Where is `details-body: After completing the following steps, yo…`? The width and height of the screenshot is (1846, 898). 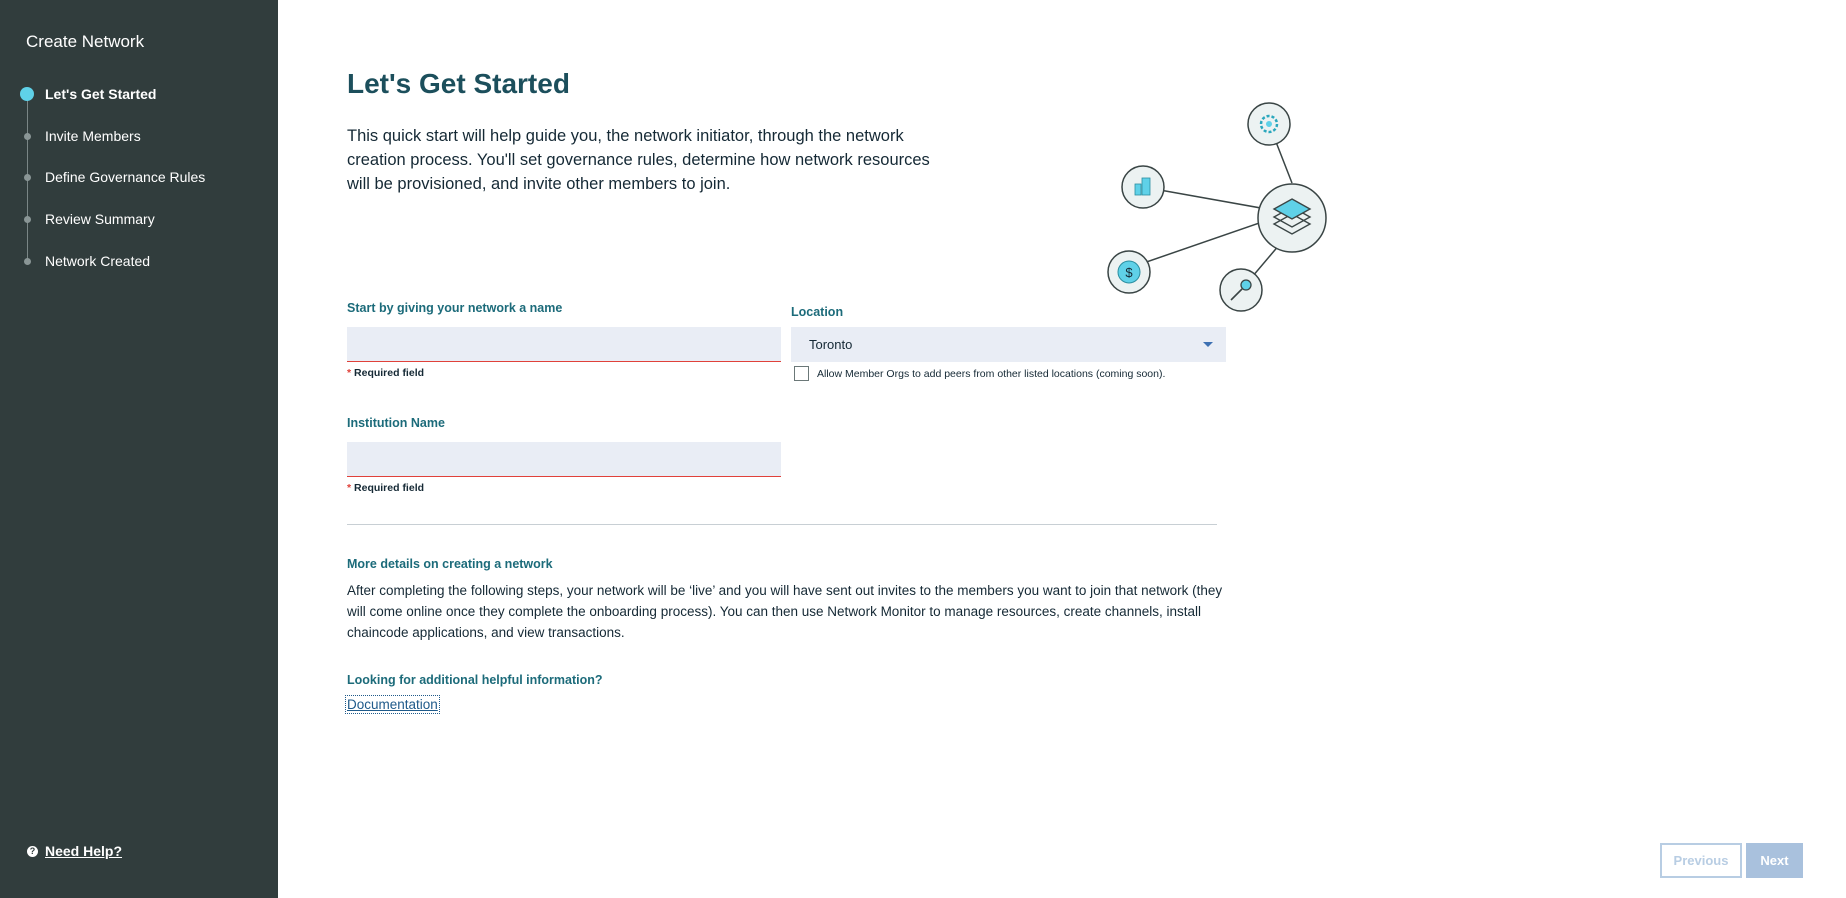 details-body: After completing the following steps, yo… is located at coordinates (785, 611).